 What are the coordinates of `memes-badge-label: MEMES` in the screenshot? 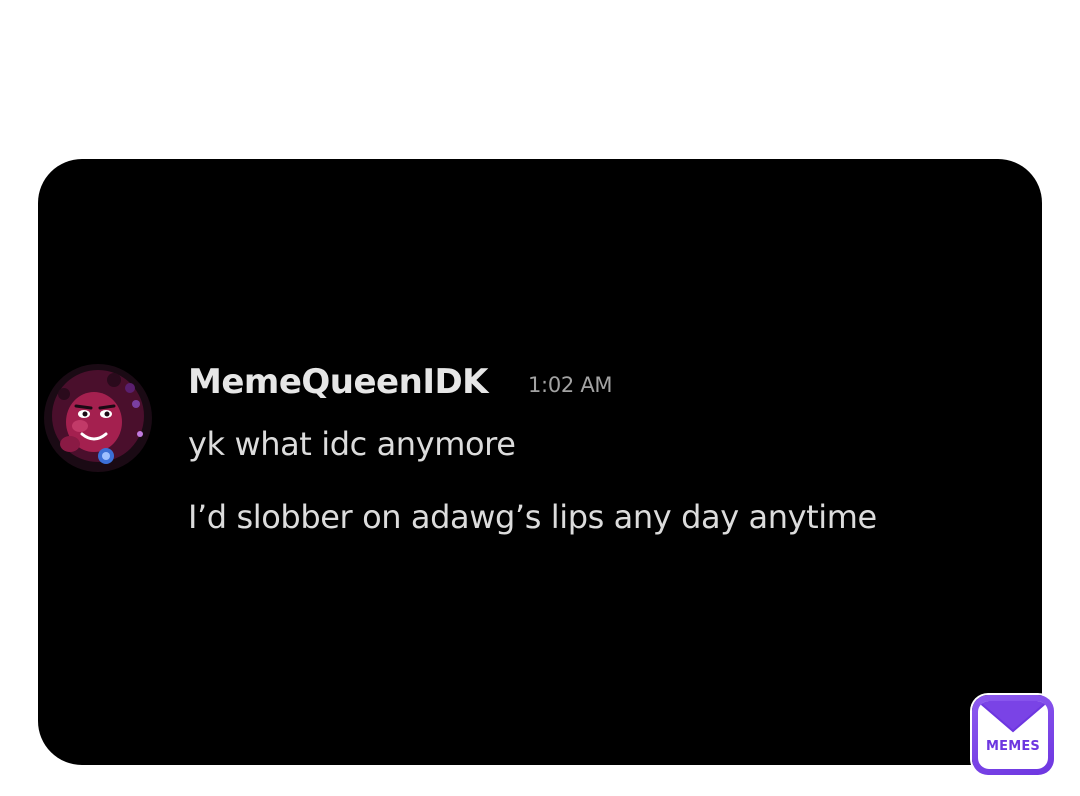 It's located at (1013, 746).